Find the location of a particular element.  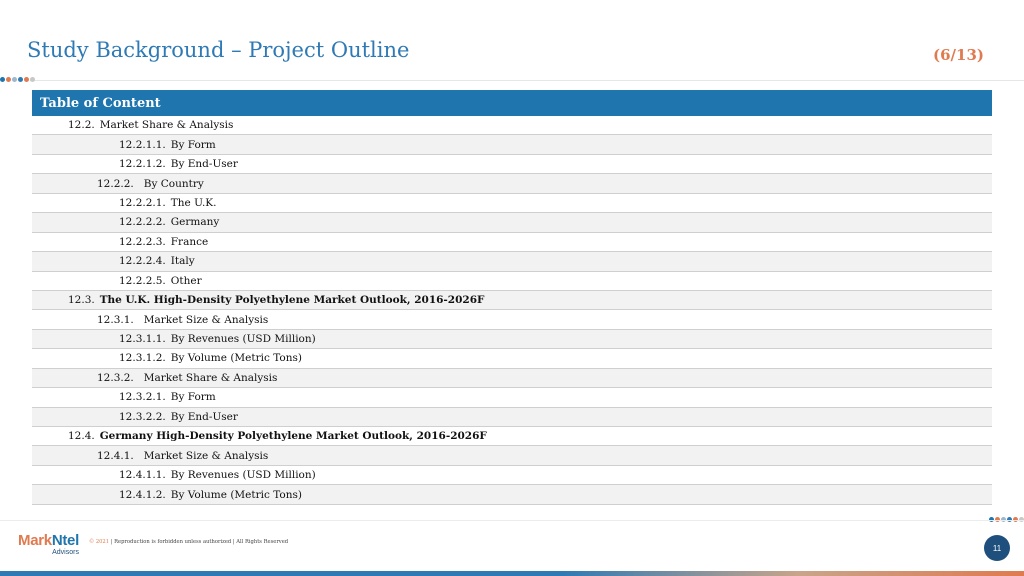

toc-row-number: 12.3. is located at coordinates (81, 300).